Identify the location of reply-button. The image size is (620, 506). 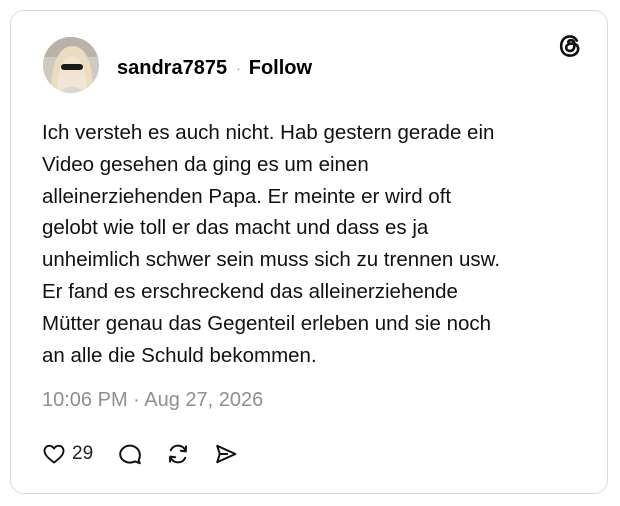
(130, 454).